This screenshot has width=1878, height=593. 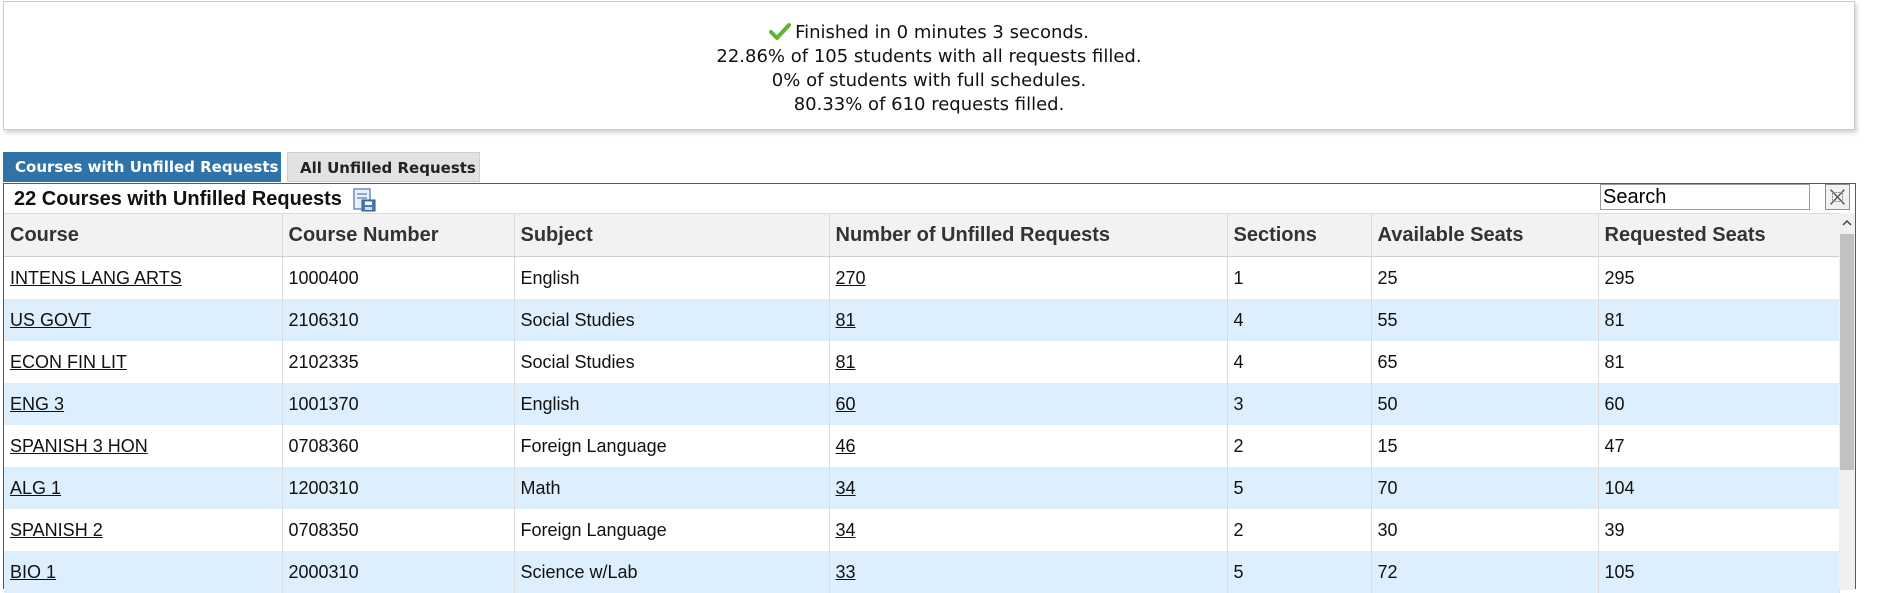 What do you see at coordinates (1485, 572) in the screenshot?
I see `available-seats-cell: 72` at bounding box center [1485, 572].